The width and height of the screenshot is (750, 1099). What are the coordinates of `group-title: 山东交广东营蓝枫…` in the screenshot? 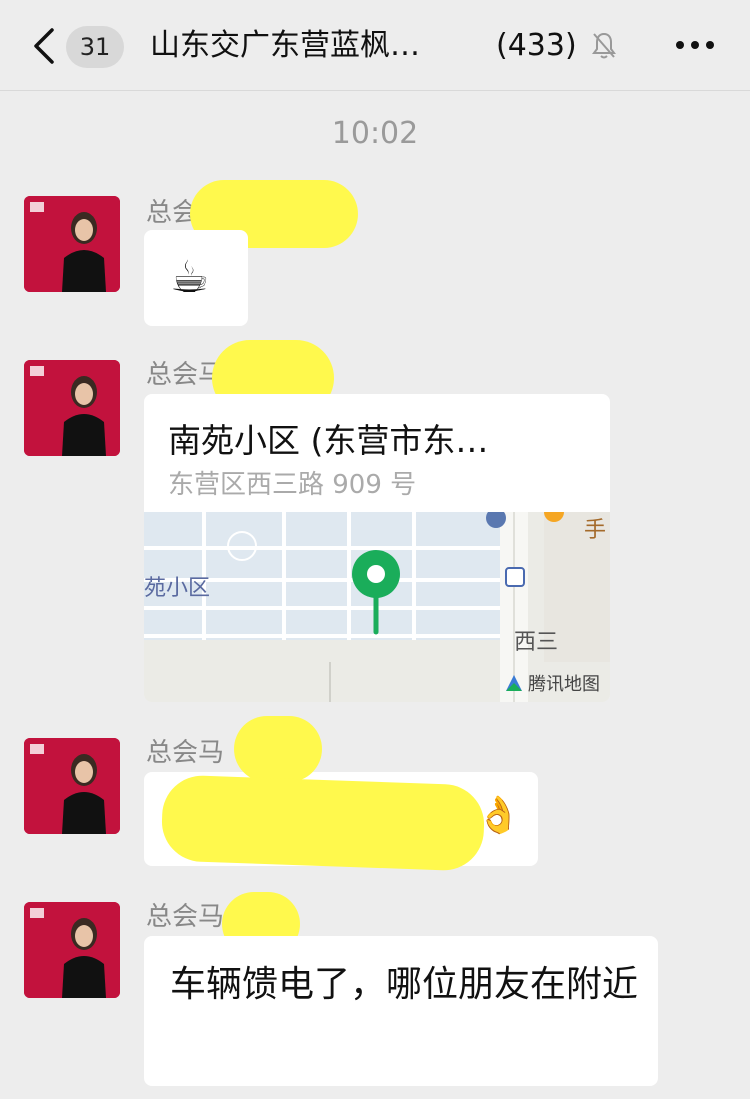 It's located at (285, 45).